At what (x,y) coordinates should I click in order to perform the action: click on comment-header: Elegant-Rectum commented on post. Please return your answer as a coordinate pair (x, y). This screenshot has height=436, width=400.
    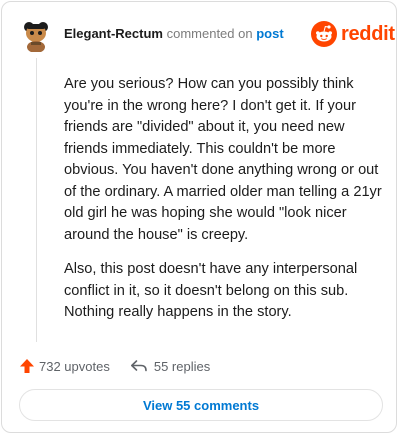
    Looking at the image, I should click on (174, 34).